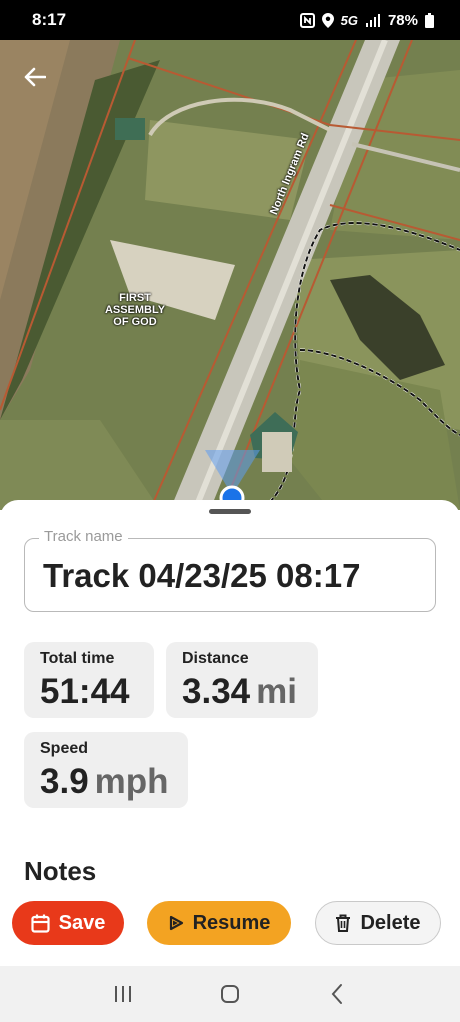 The width and height of the screenshot is (460, 1022). Describe the element at coordinates (82, 922) in the screenshot. I see `save-label: Save` at that location.